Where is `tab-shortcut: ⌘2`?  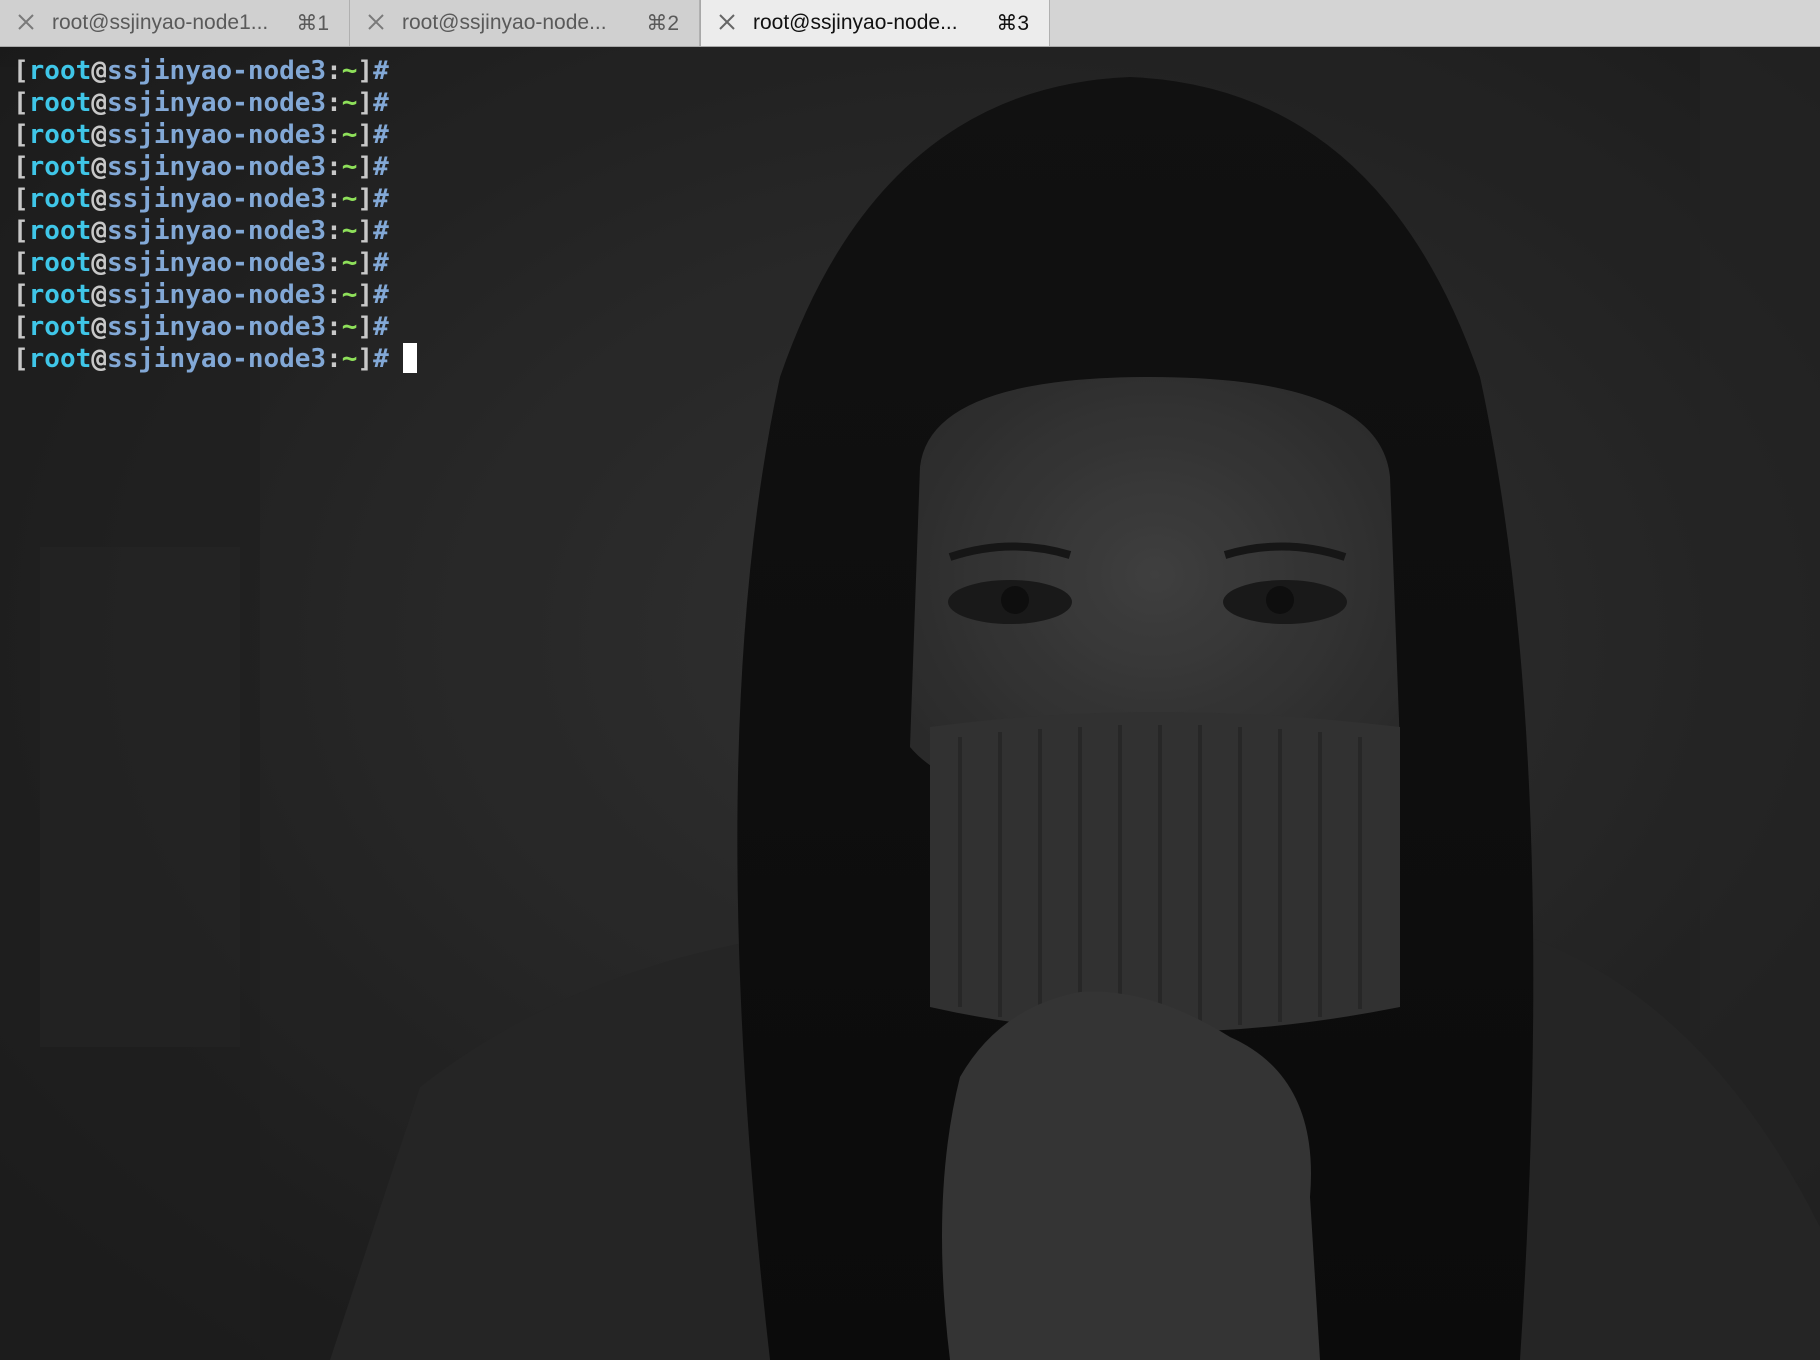 tab-shortcut: ⌘2 is located at coordinates (662, 23).